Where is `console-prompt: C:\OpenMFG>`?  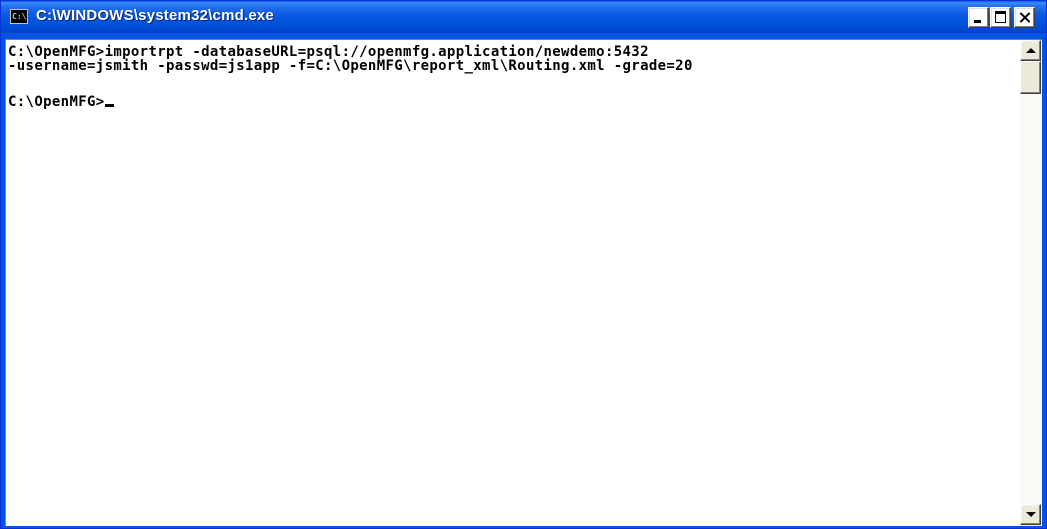 console-prompt: C:\OpenMFG> is located at coordinates (56, 102).